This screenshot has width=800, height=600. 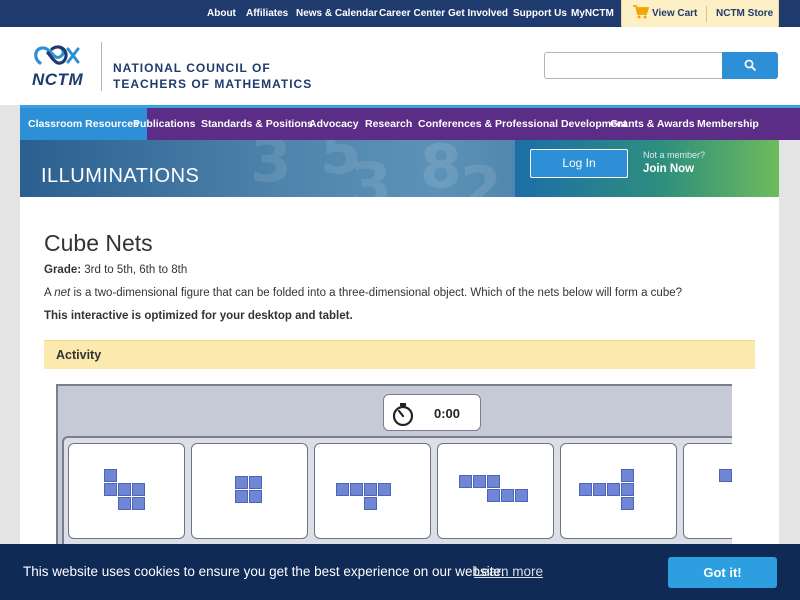 What do you see at coordinates (101, 66) in the screenshot?
I see `logo-divider` at bounding box center [101, 66].